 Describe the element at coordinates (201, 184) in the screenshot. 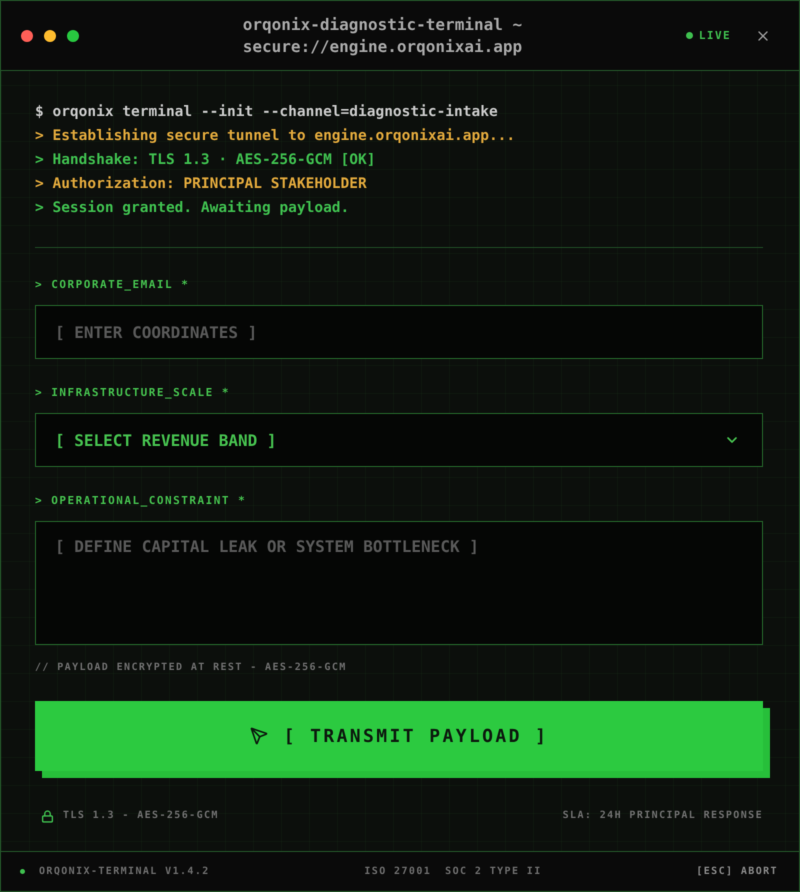

I see `console-line: > Authorization: PRINCIPAL STAKEHOLDER` at that location.